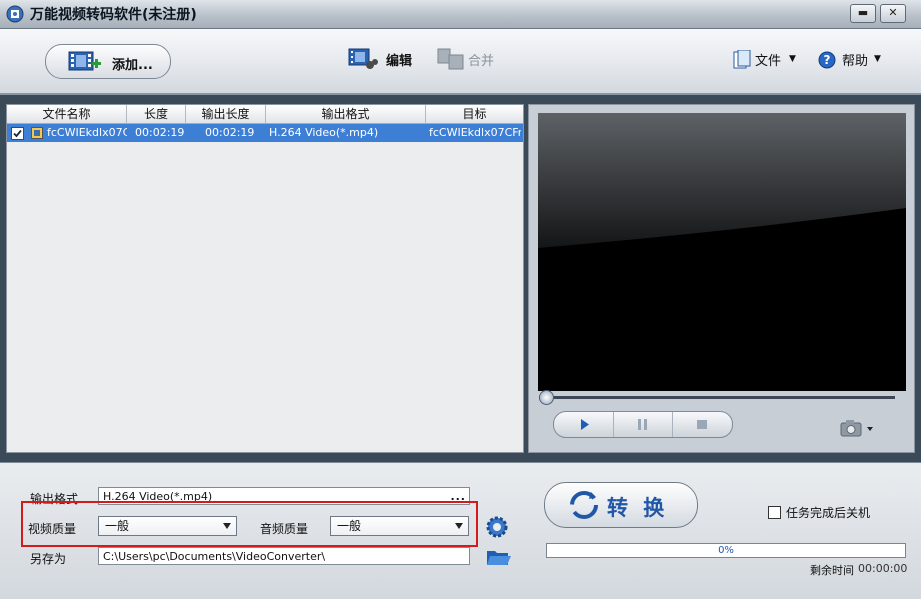 The width and height of the screenshot is (921, 599). Describe the element at coordinates (792, 59) in the screenshot. I see `file-menu-chevron-icon: ▼` at that location.